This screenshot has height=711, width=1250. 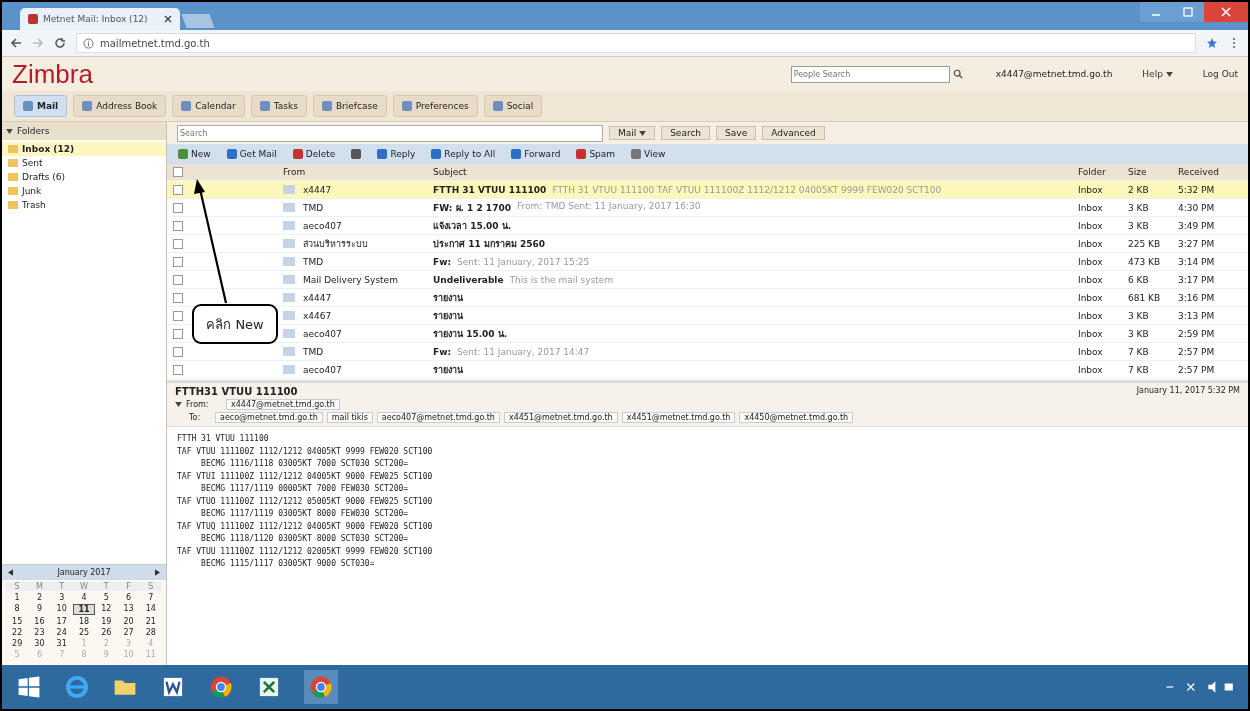 What do you see at coordinates (536, 154) in the screenshot?
I see `toolbar-button: Forward` at bounding box center [536, 154].